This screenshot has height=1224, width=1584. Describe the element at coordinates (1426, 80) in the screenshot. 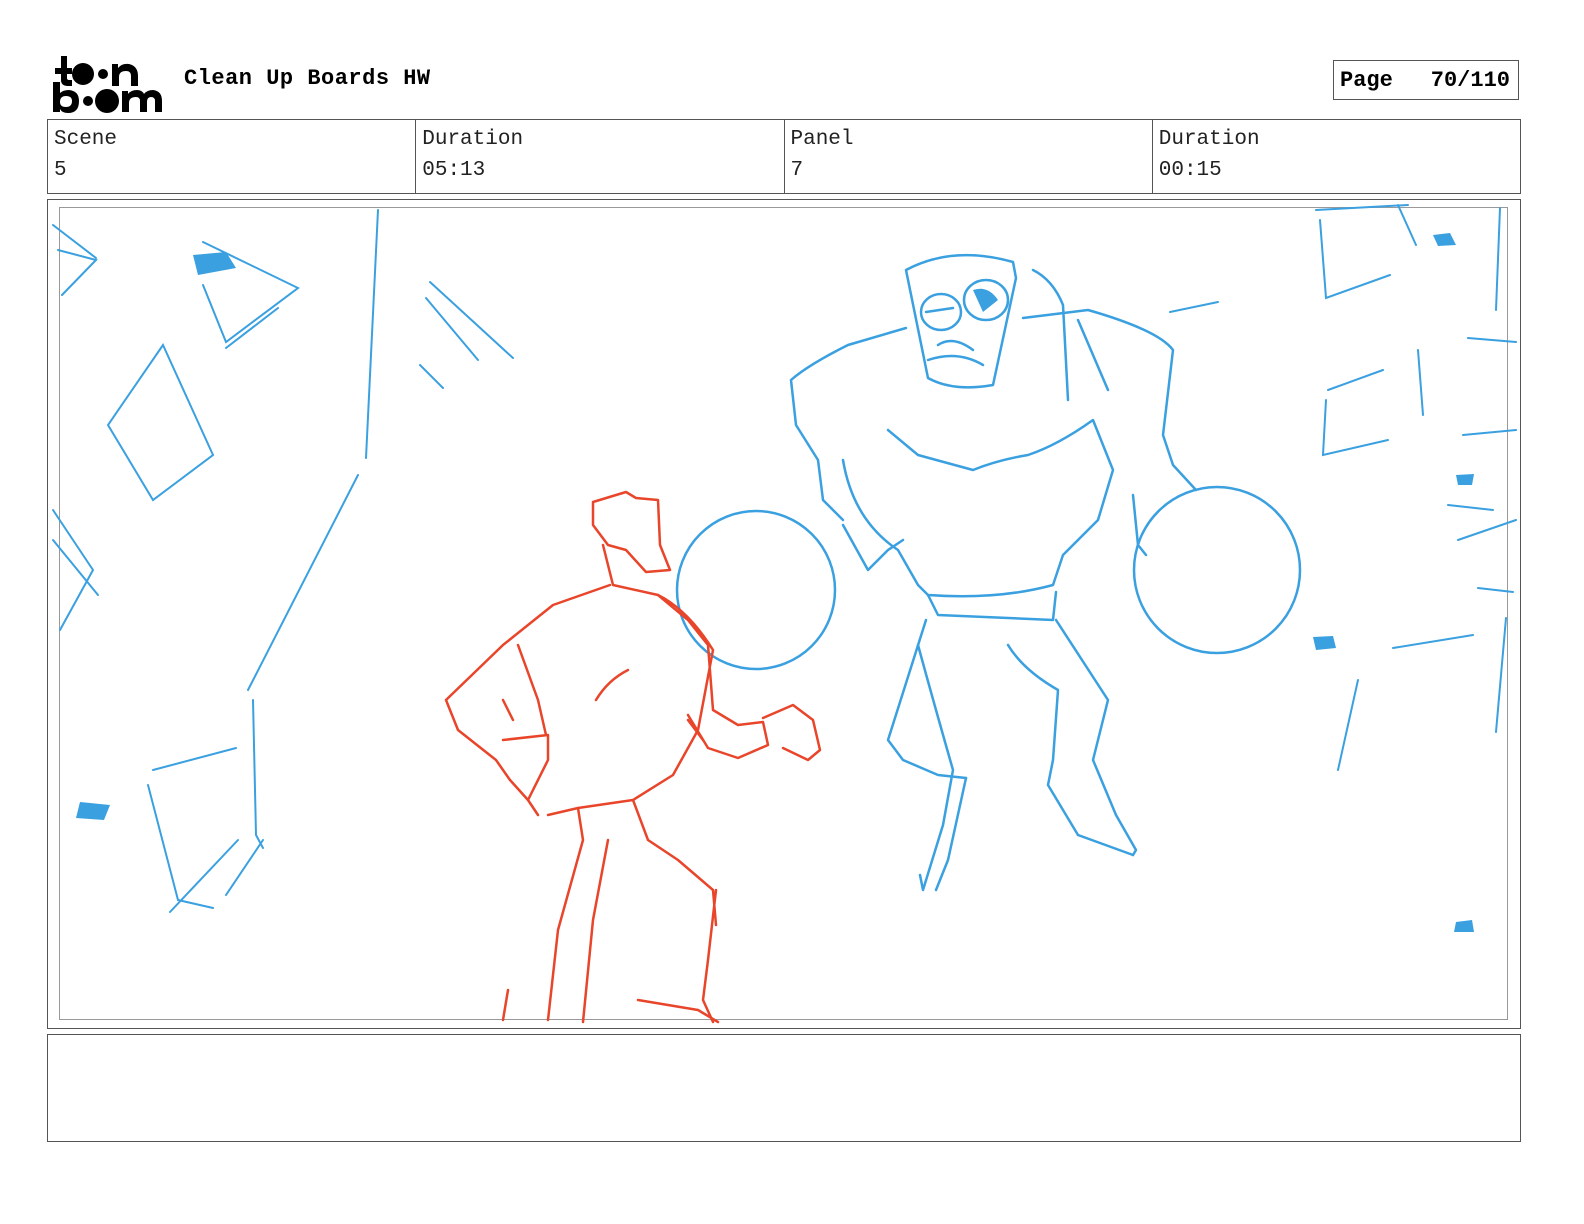

I see `page-indicator: Page 70/110` at that location.